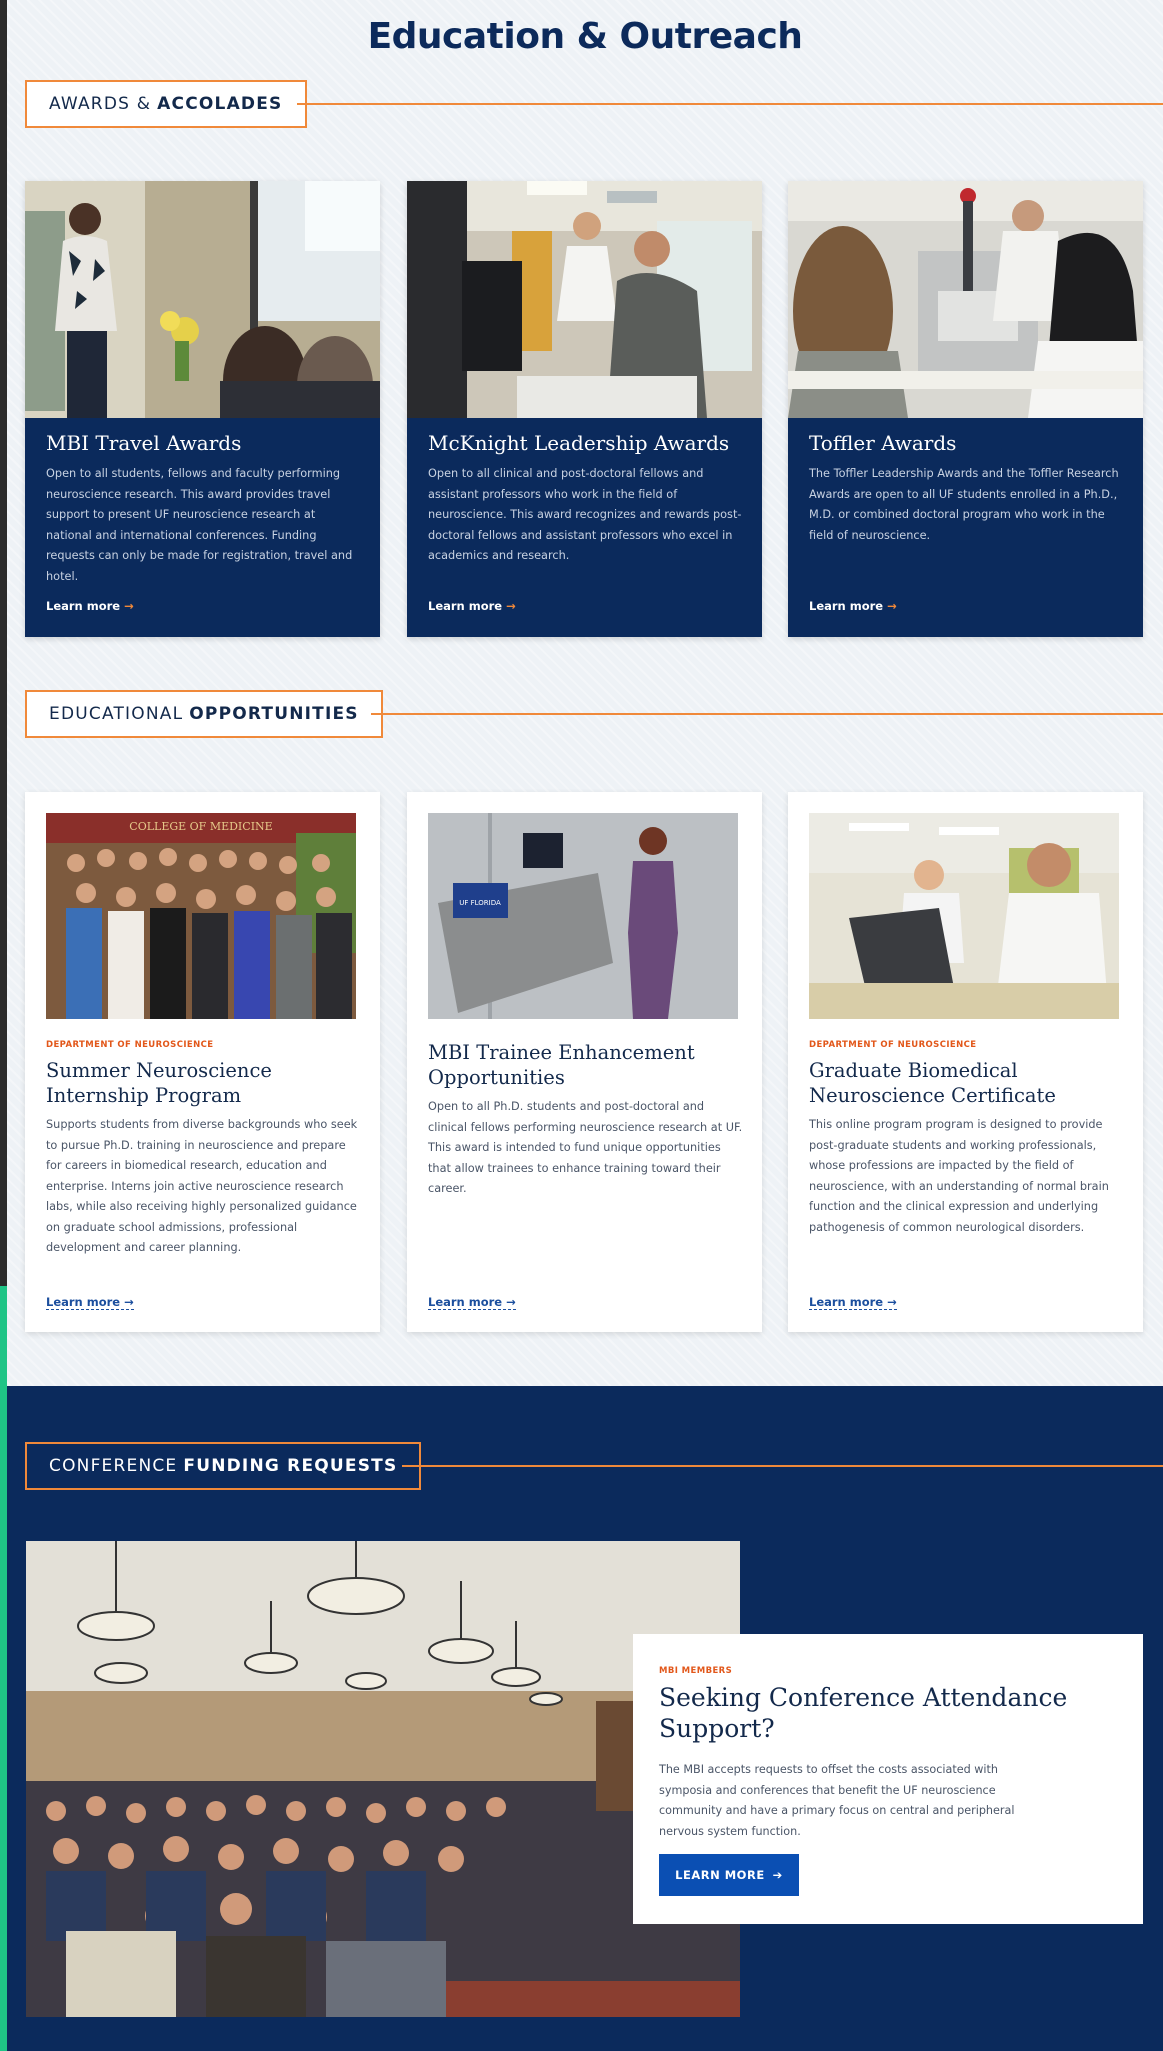 The width and height of the screenshot is (1163, 2051). I want to click on learn-more-button: LEARN MORE ➔, so click(729, 1875).